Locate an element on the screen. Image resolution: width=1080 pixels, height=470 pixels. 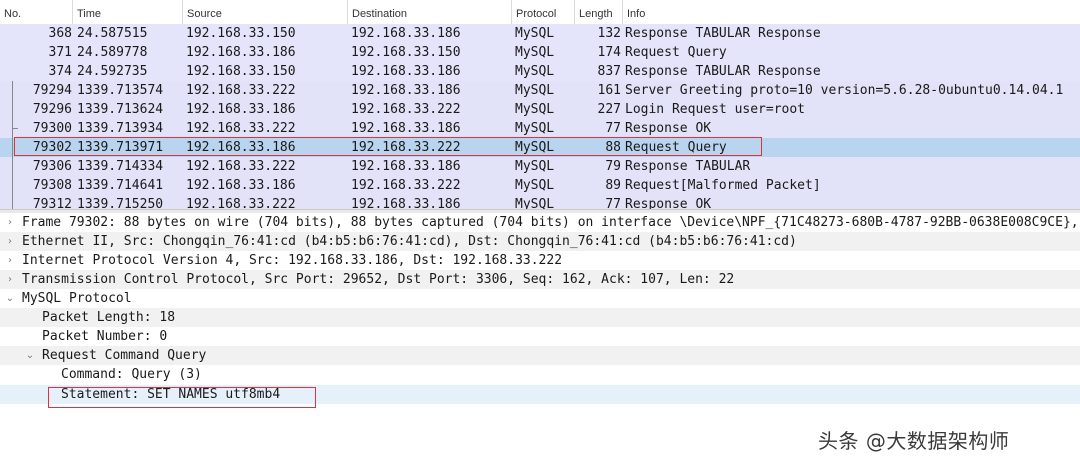
packet-length-cell: 174 is located at coordinates (609, 52).